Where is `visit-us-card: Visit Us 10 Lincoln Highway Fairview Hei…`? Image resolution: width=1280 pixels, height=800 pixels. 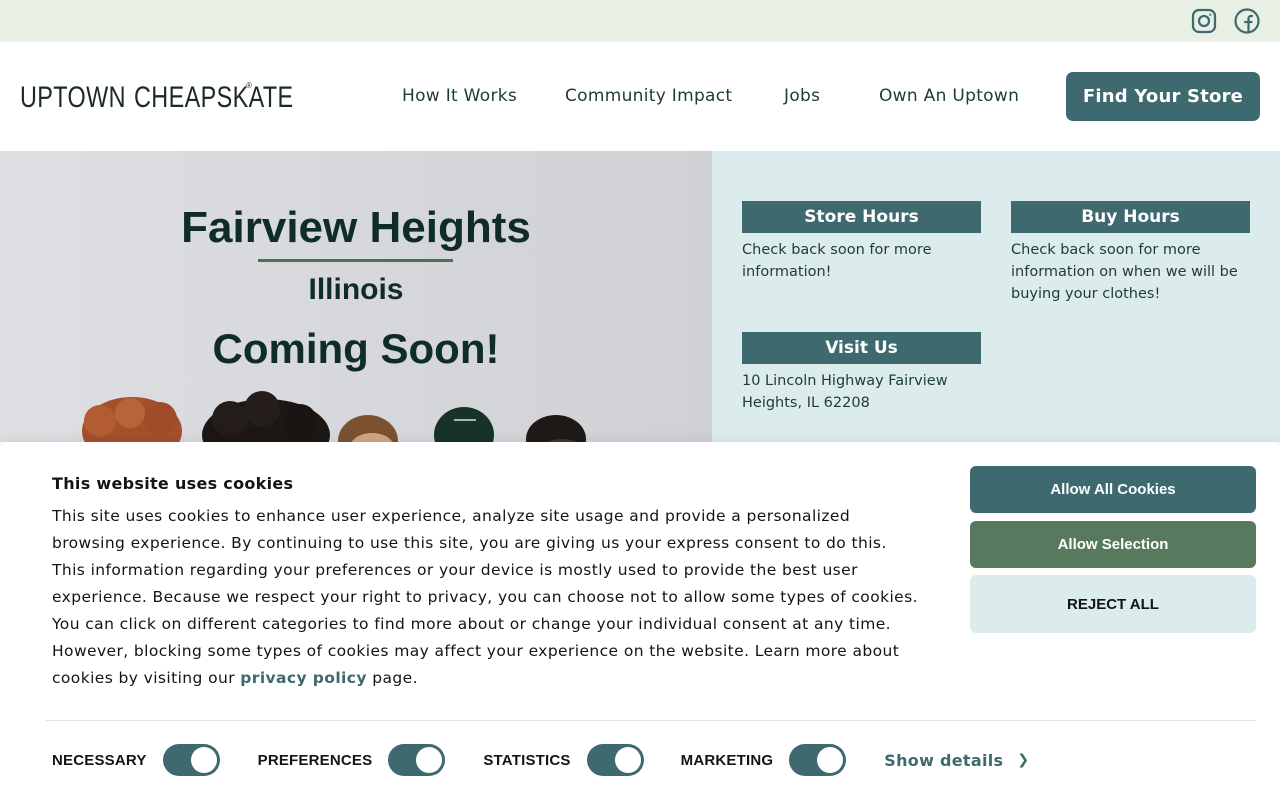 visit-us-card: Visit Us 10 Lincoln Highway Fairview Hei… is located at coordinates (861, 373).